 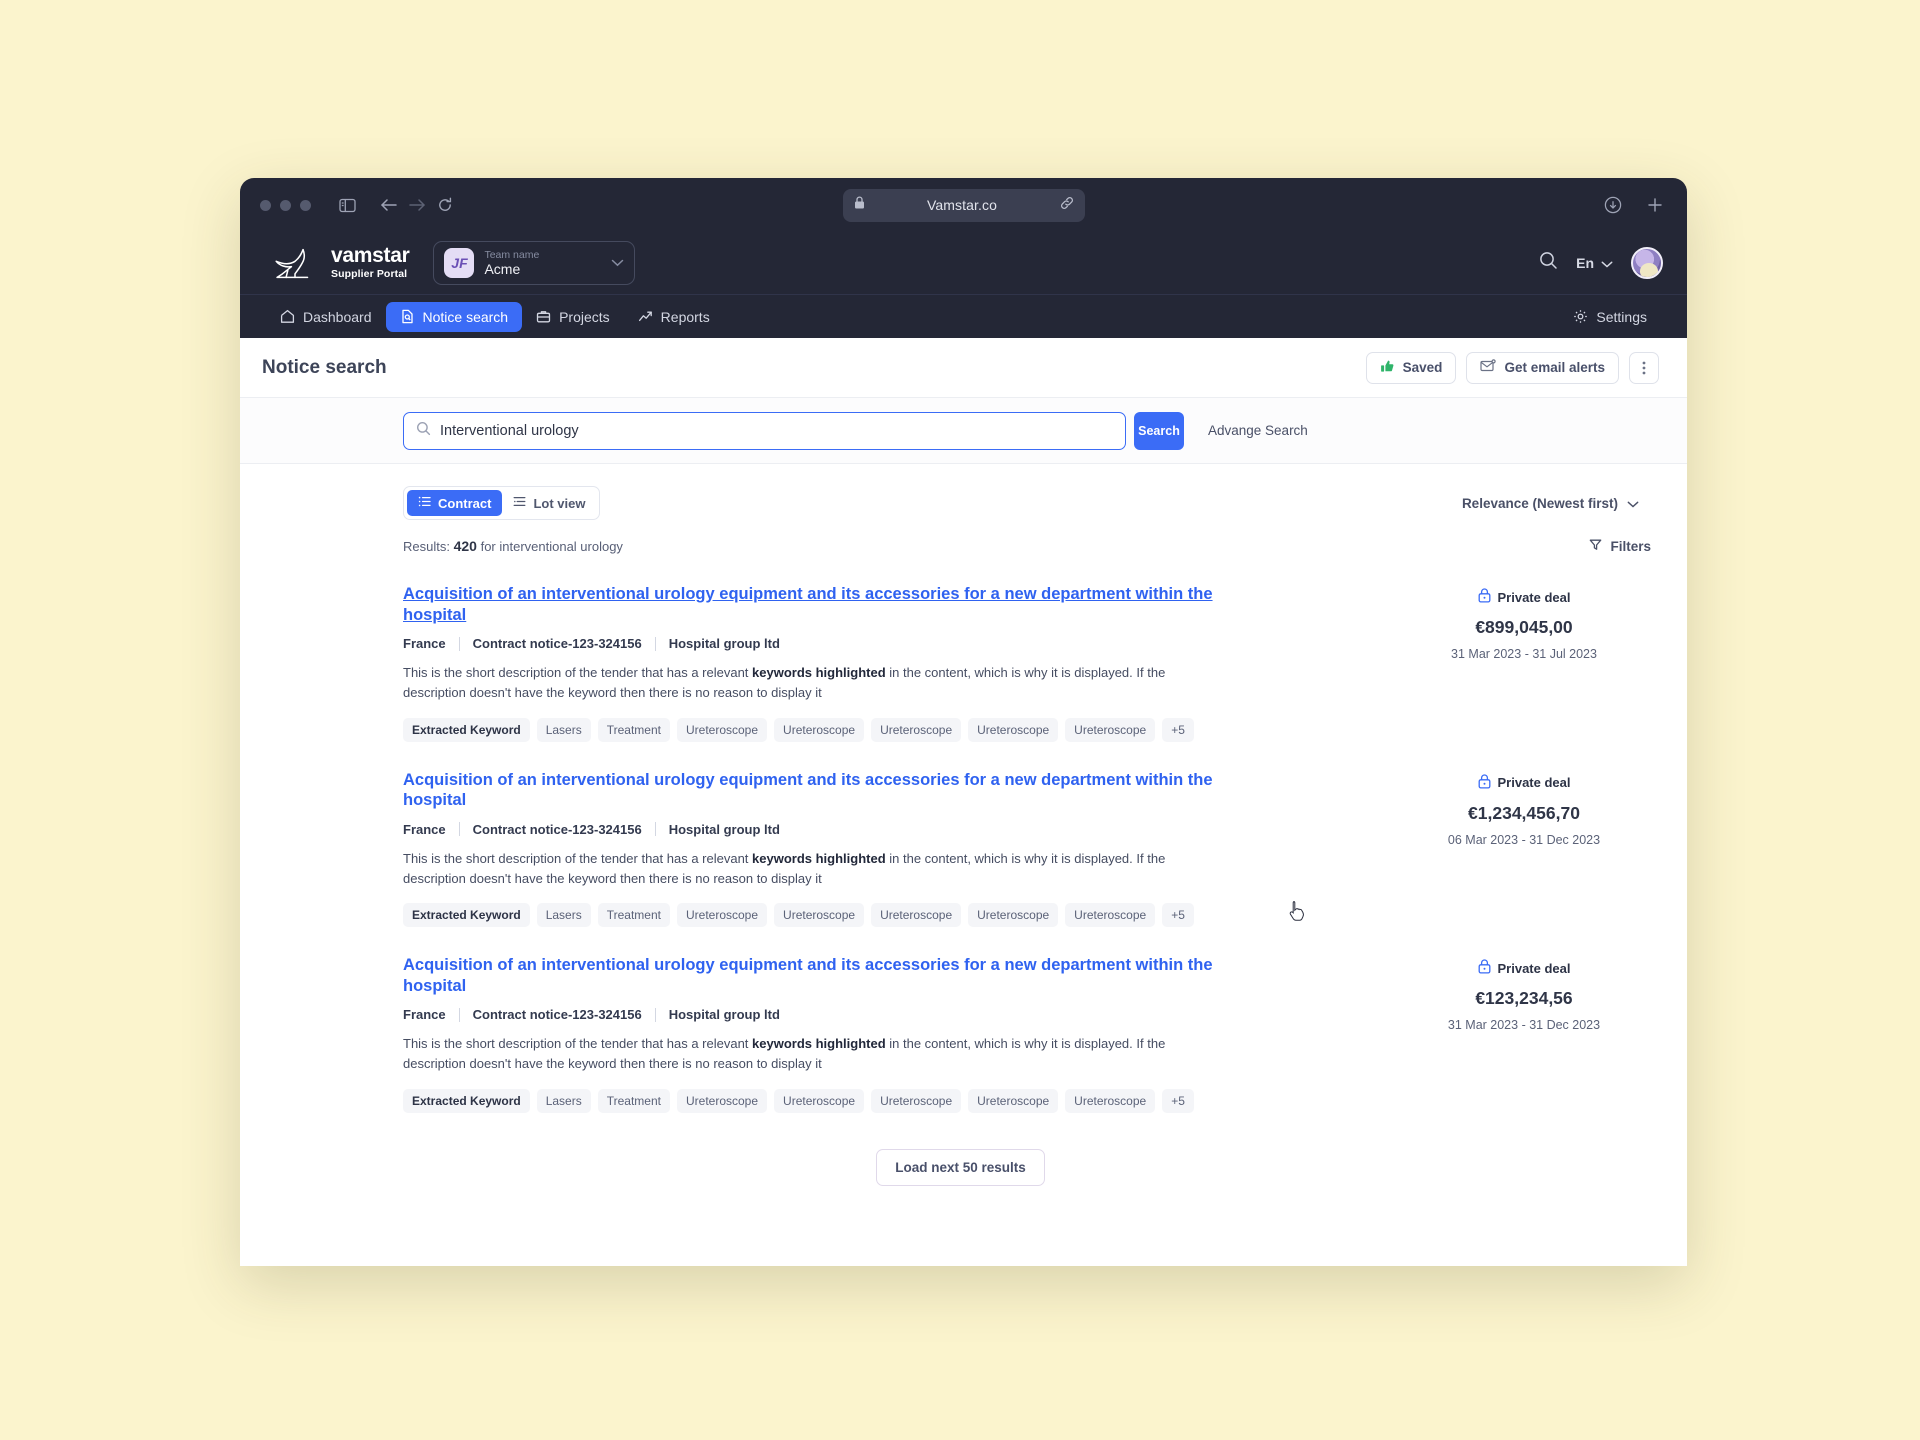 I want to click on nav-item-projects: Projects, so click(x=573, y=317).